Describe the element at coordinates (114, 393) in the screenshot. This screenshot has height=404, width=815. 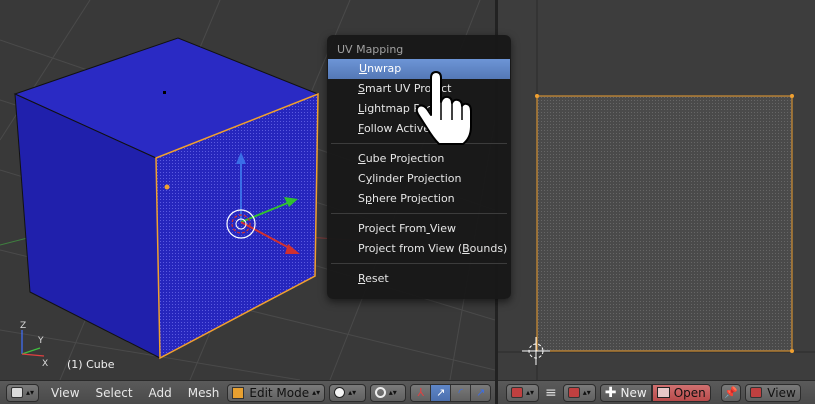
I see `menu-select: Select` at that location.